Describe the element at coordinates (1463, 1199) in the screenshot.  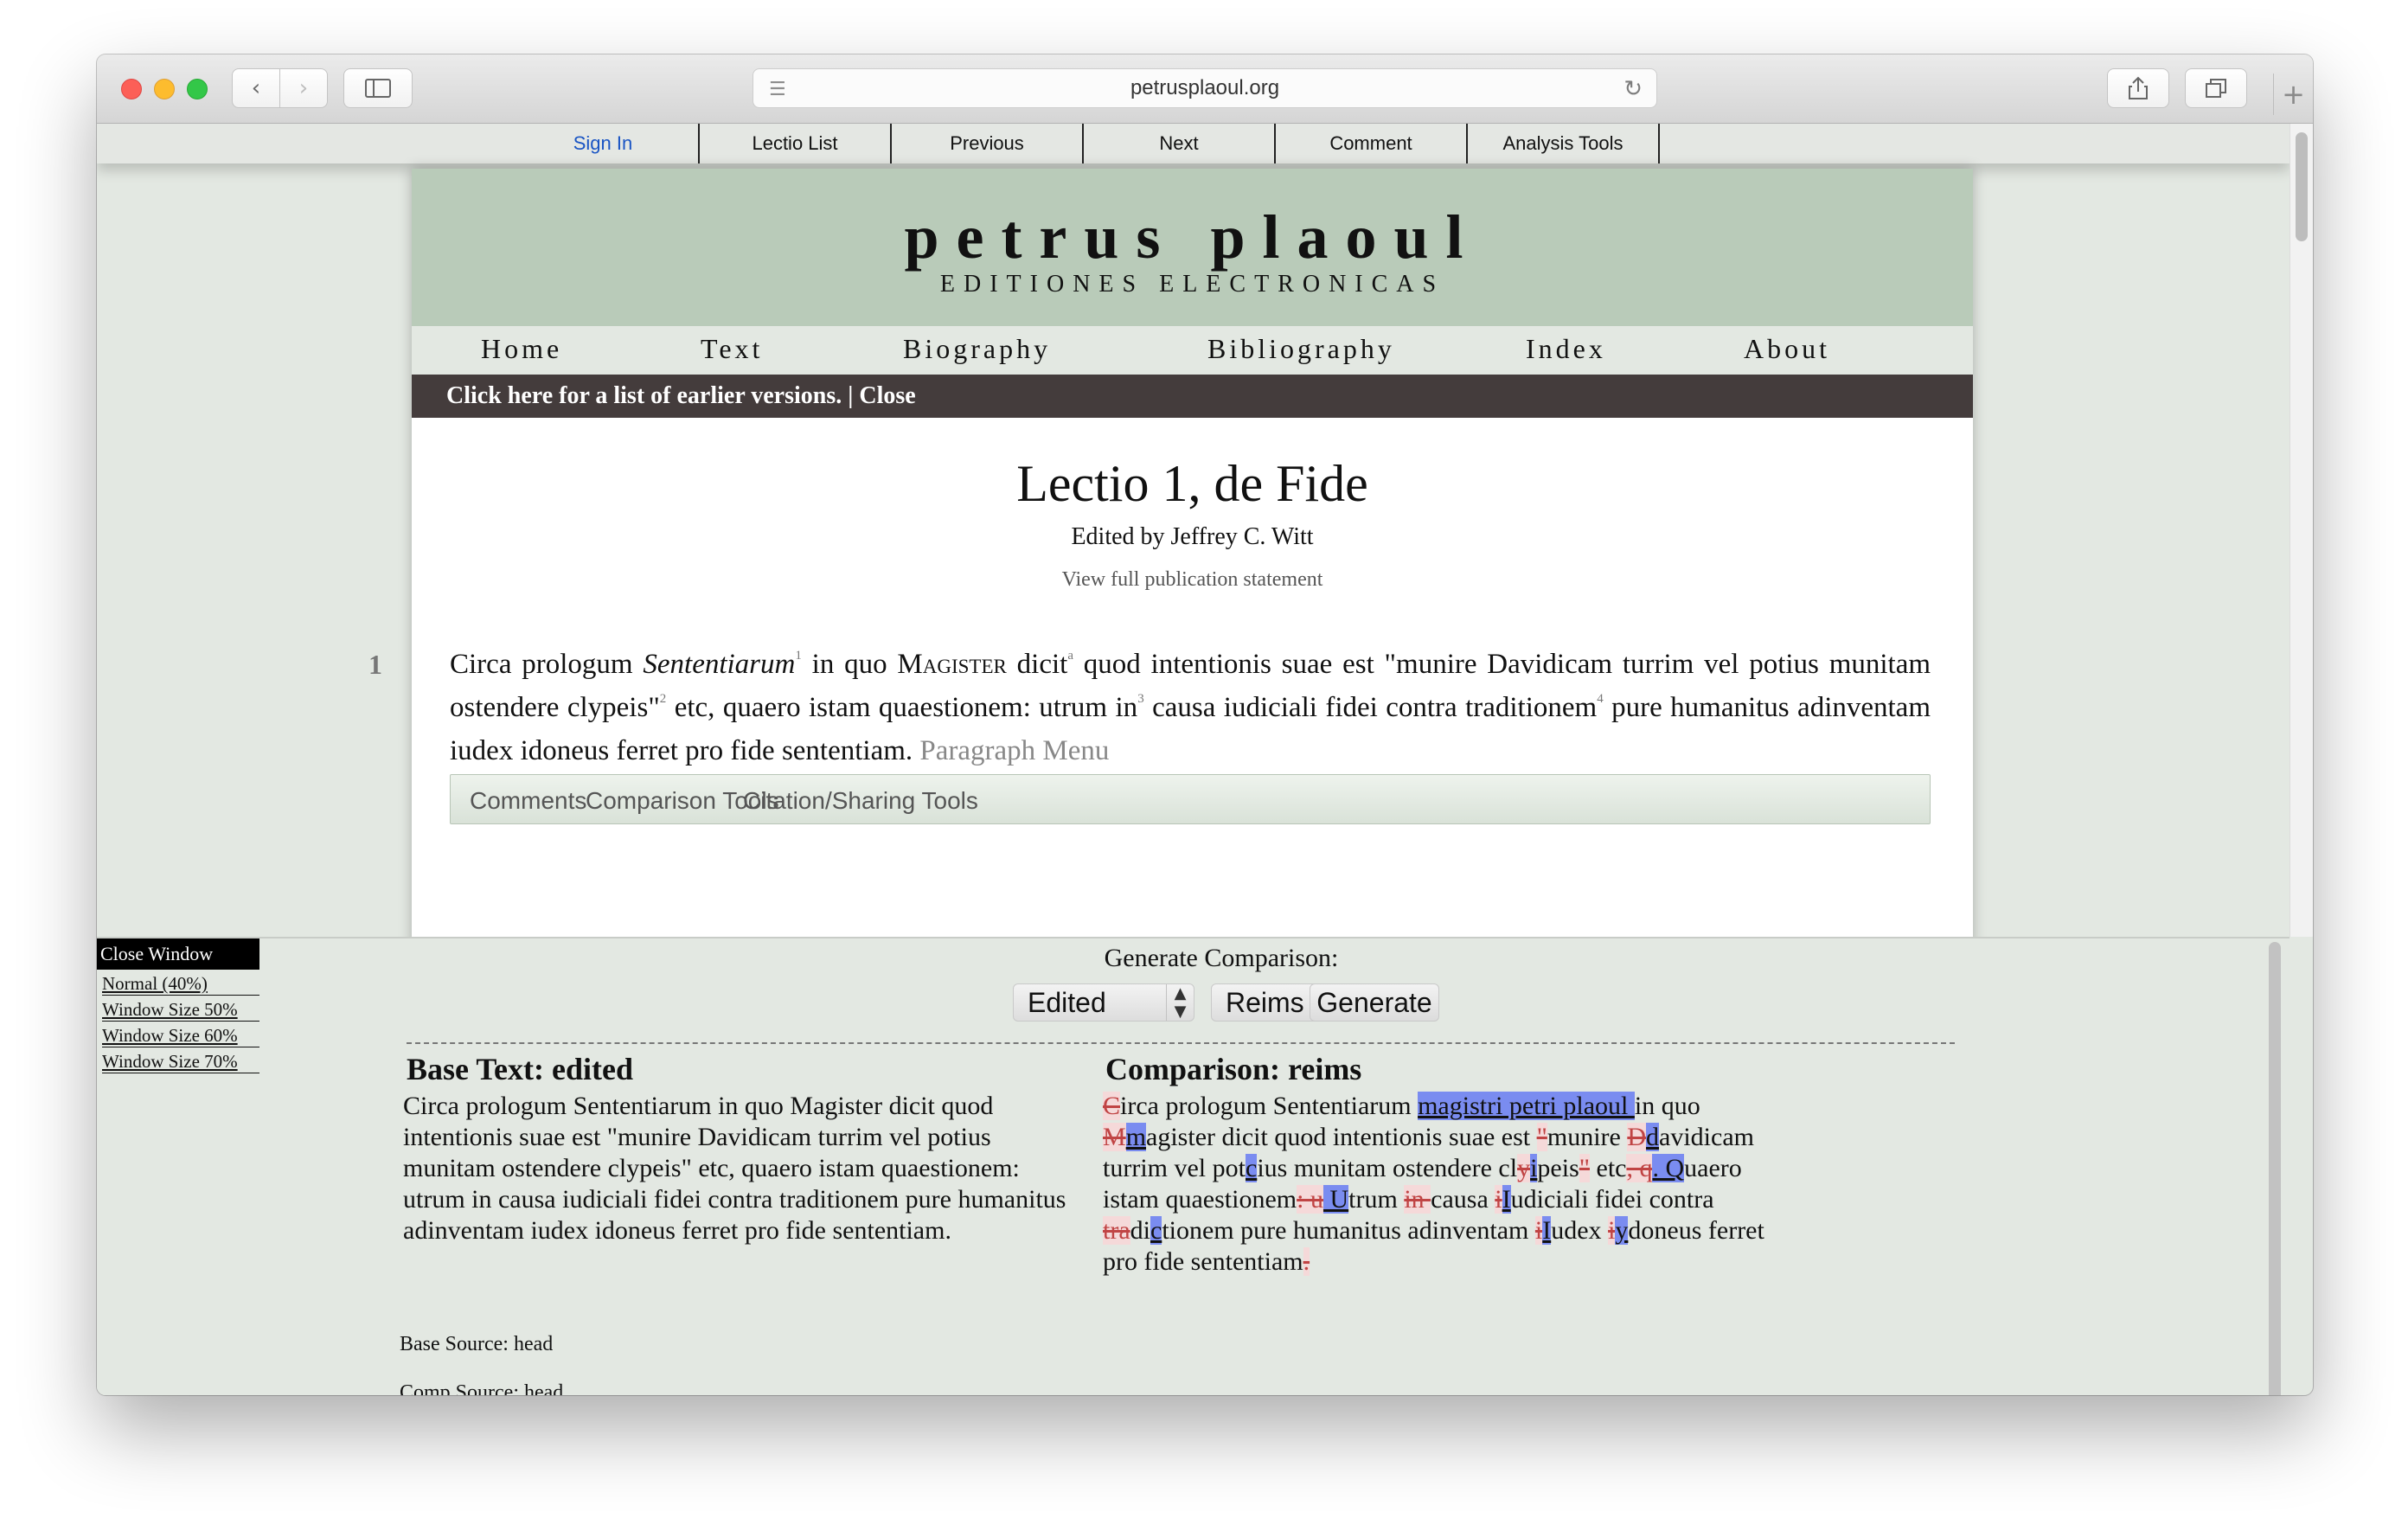
I see `text: causa` at that location.